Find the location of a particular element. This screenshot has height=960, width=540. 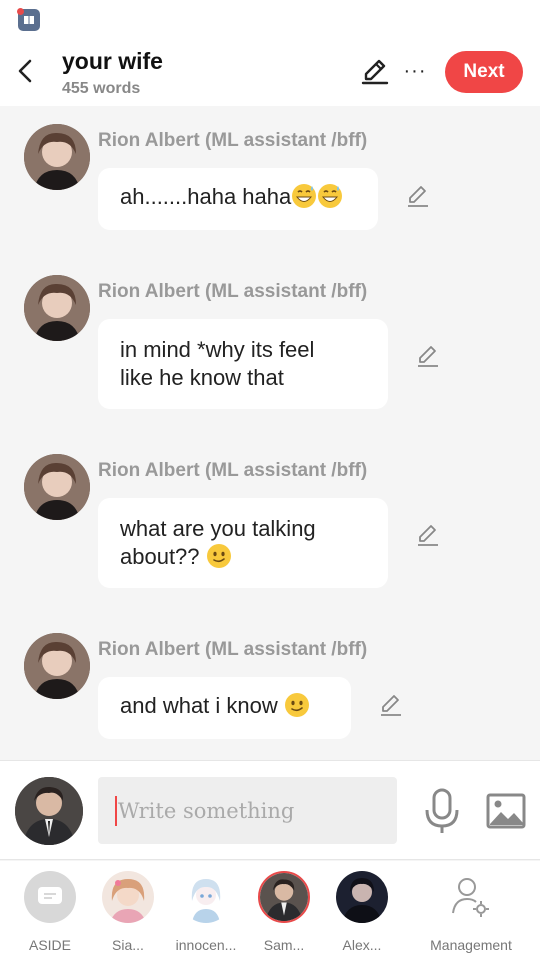

app-notification-icon is located at coordinates (28, 19).